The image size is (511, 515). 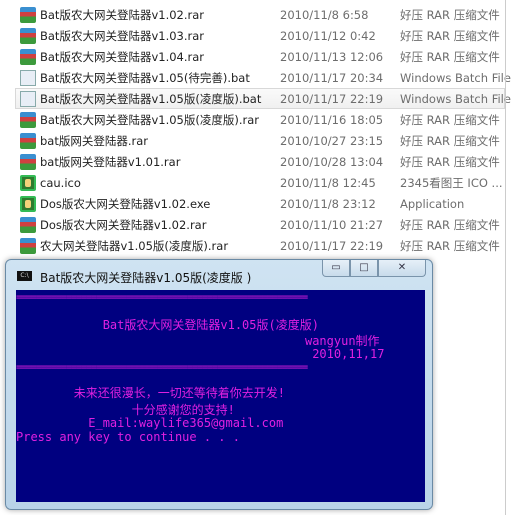 What do you see at coordinates (122, 36) in the screenshot?
I see `file-name: Bat版农大网关登陆器v1.03.rar` at bounding box center [122, 36].